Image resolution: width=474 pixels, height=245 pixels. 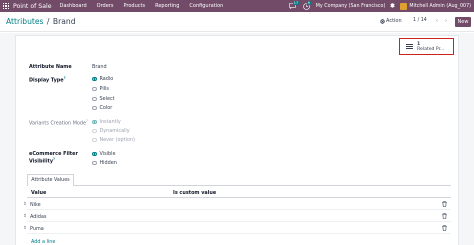 I want to click on app-name: Point of Sale, so click(x=32, y=6).